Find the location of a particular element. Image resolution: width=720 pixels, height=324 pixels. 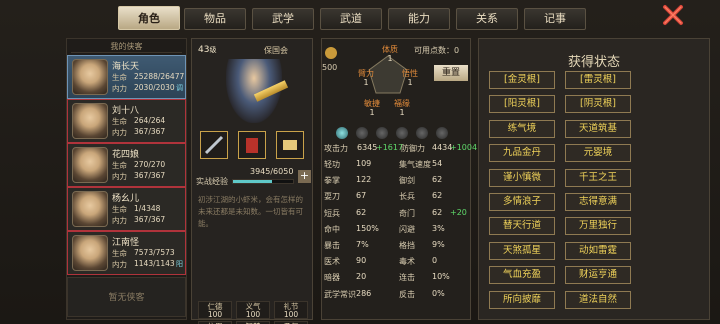

tab-1: 物品 is located at coordinates (215, 19).